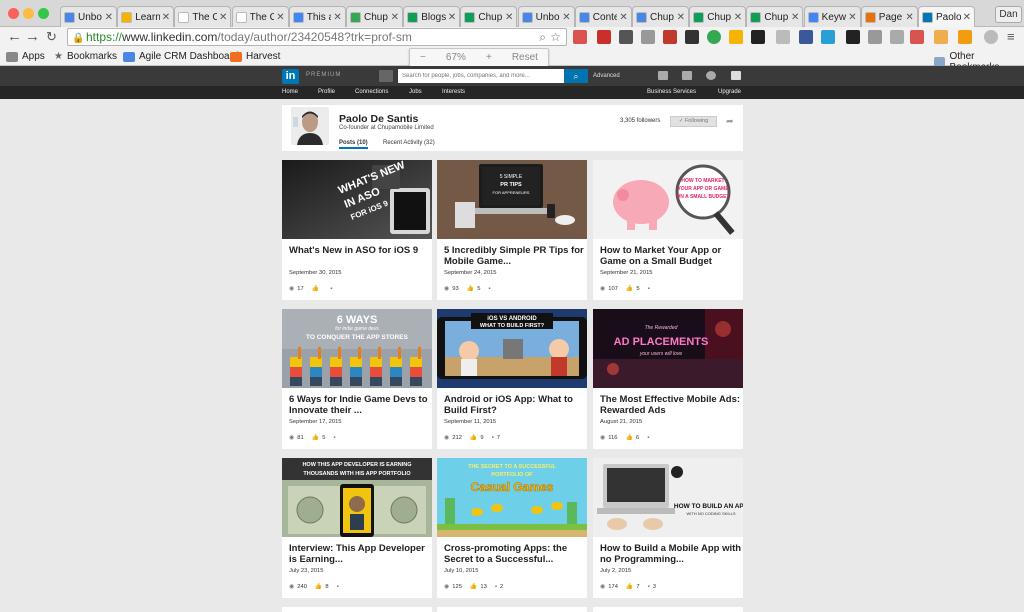 The height and width of the screenshot is (612, 1024). I want to click on zoom-out-button: −, so click(423, 57).